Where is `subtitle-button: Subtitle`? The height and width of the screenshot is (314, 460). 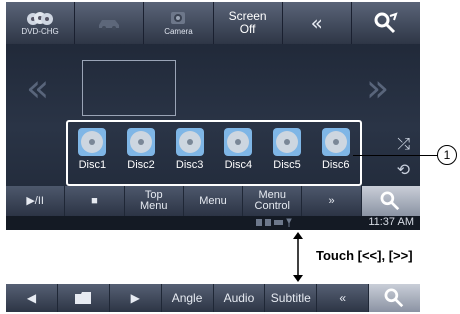
subtitle-button: Subtitle is located at coordinates (291, 298).